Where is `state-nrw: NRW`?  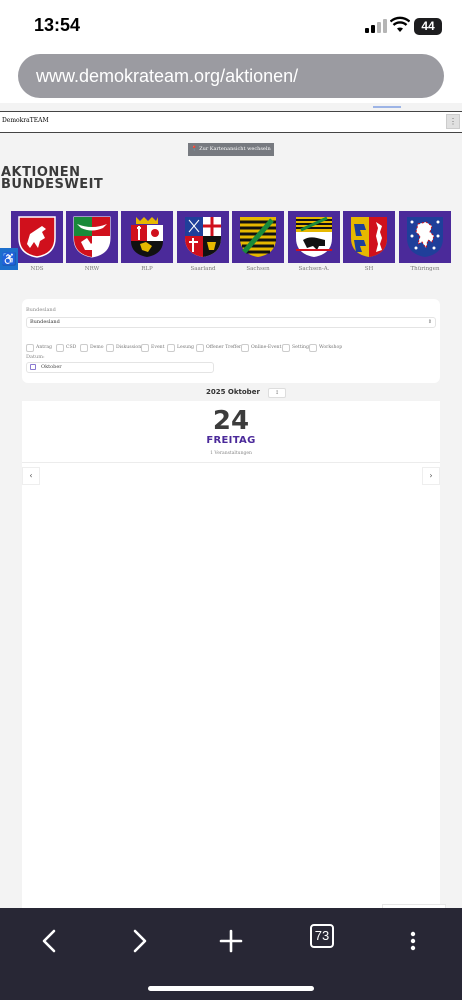
state-nrw: NRW is located at coordinates (92, 241).